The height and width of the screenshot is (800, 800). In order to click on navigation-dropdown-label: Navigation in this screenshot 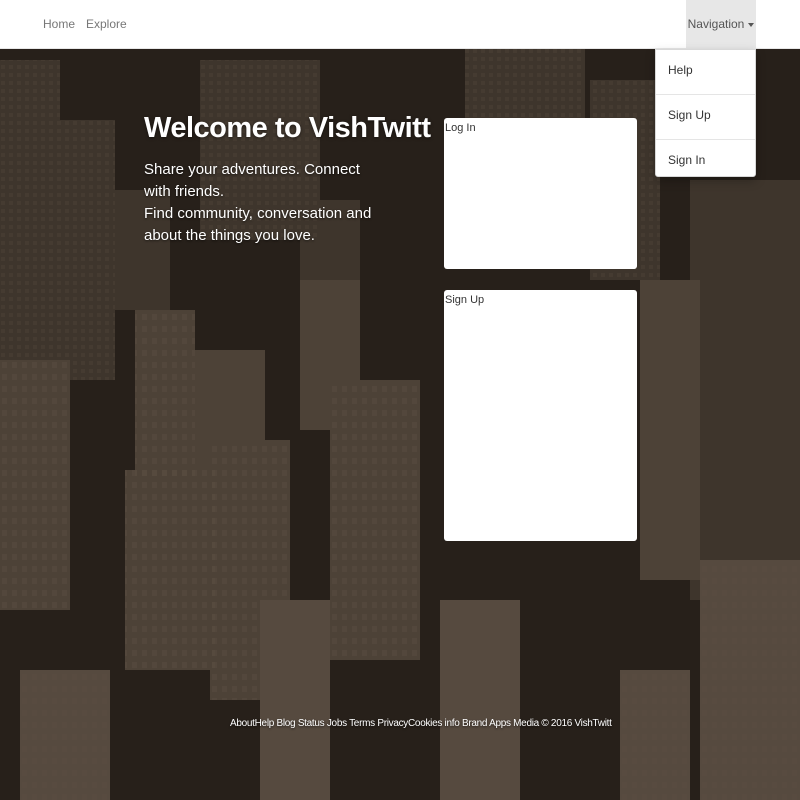, I will do `click(716, 24)`.